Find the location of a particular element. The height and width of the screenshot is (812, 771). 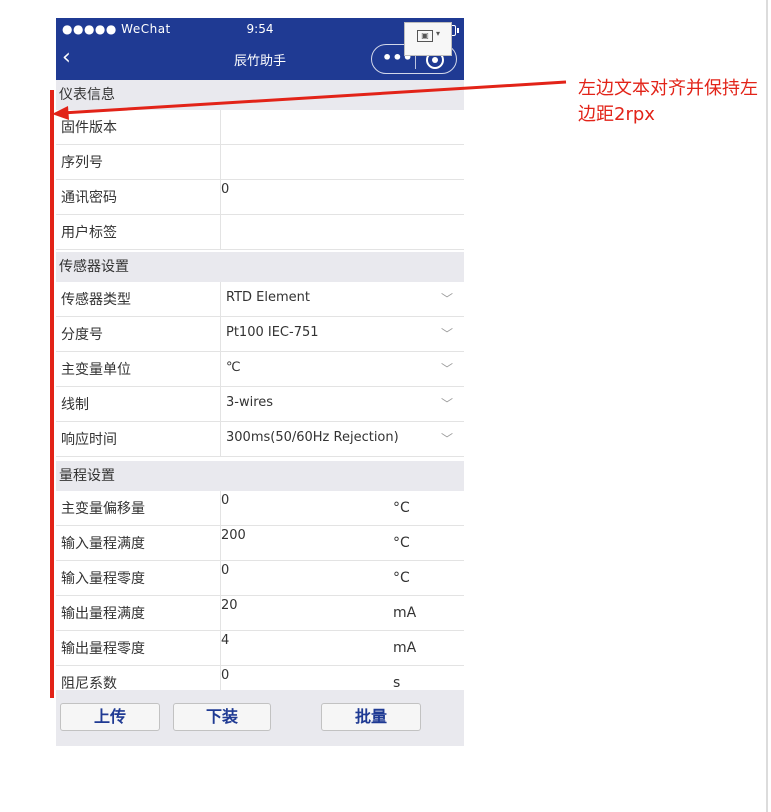

input-range-full-input: 200 is located at coordinates (233, 535).